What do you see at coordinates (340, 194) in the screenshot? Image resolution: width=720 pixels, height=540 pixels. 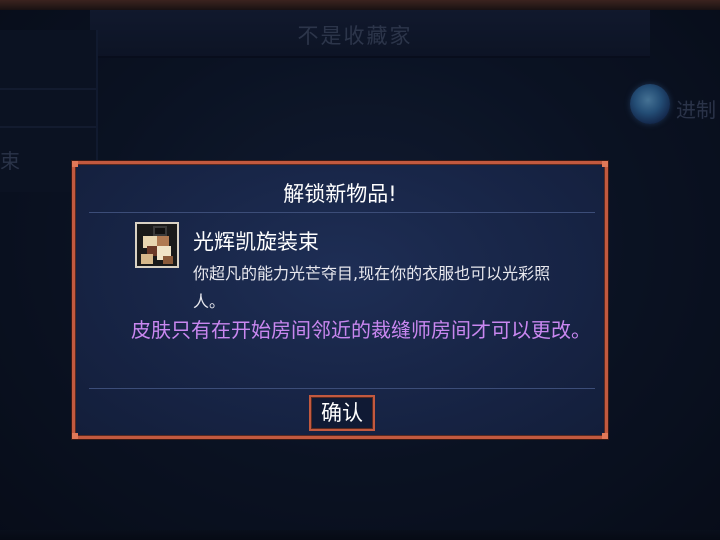 I see `dialog-title: 解锁新物品!` at bounding box center [340, 194].